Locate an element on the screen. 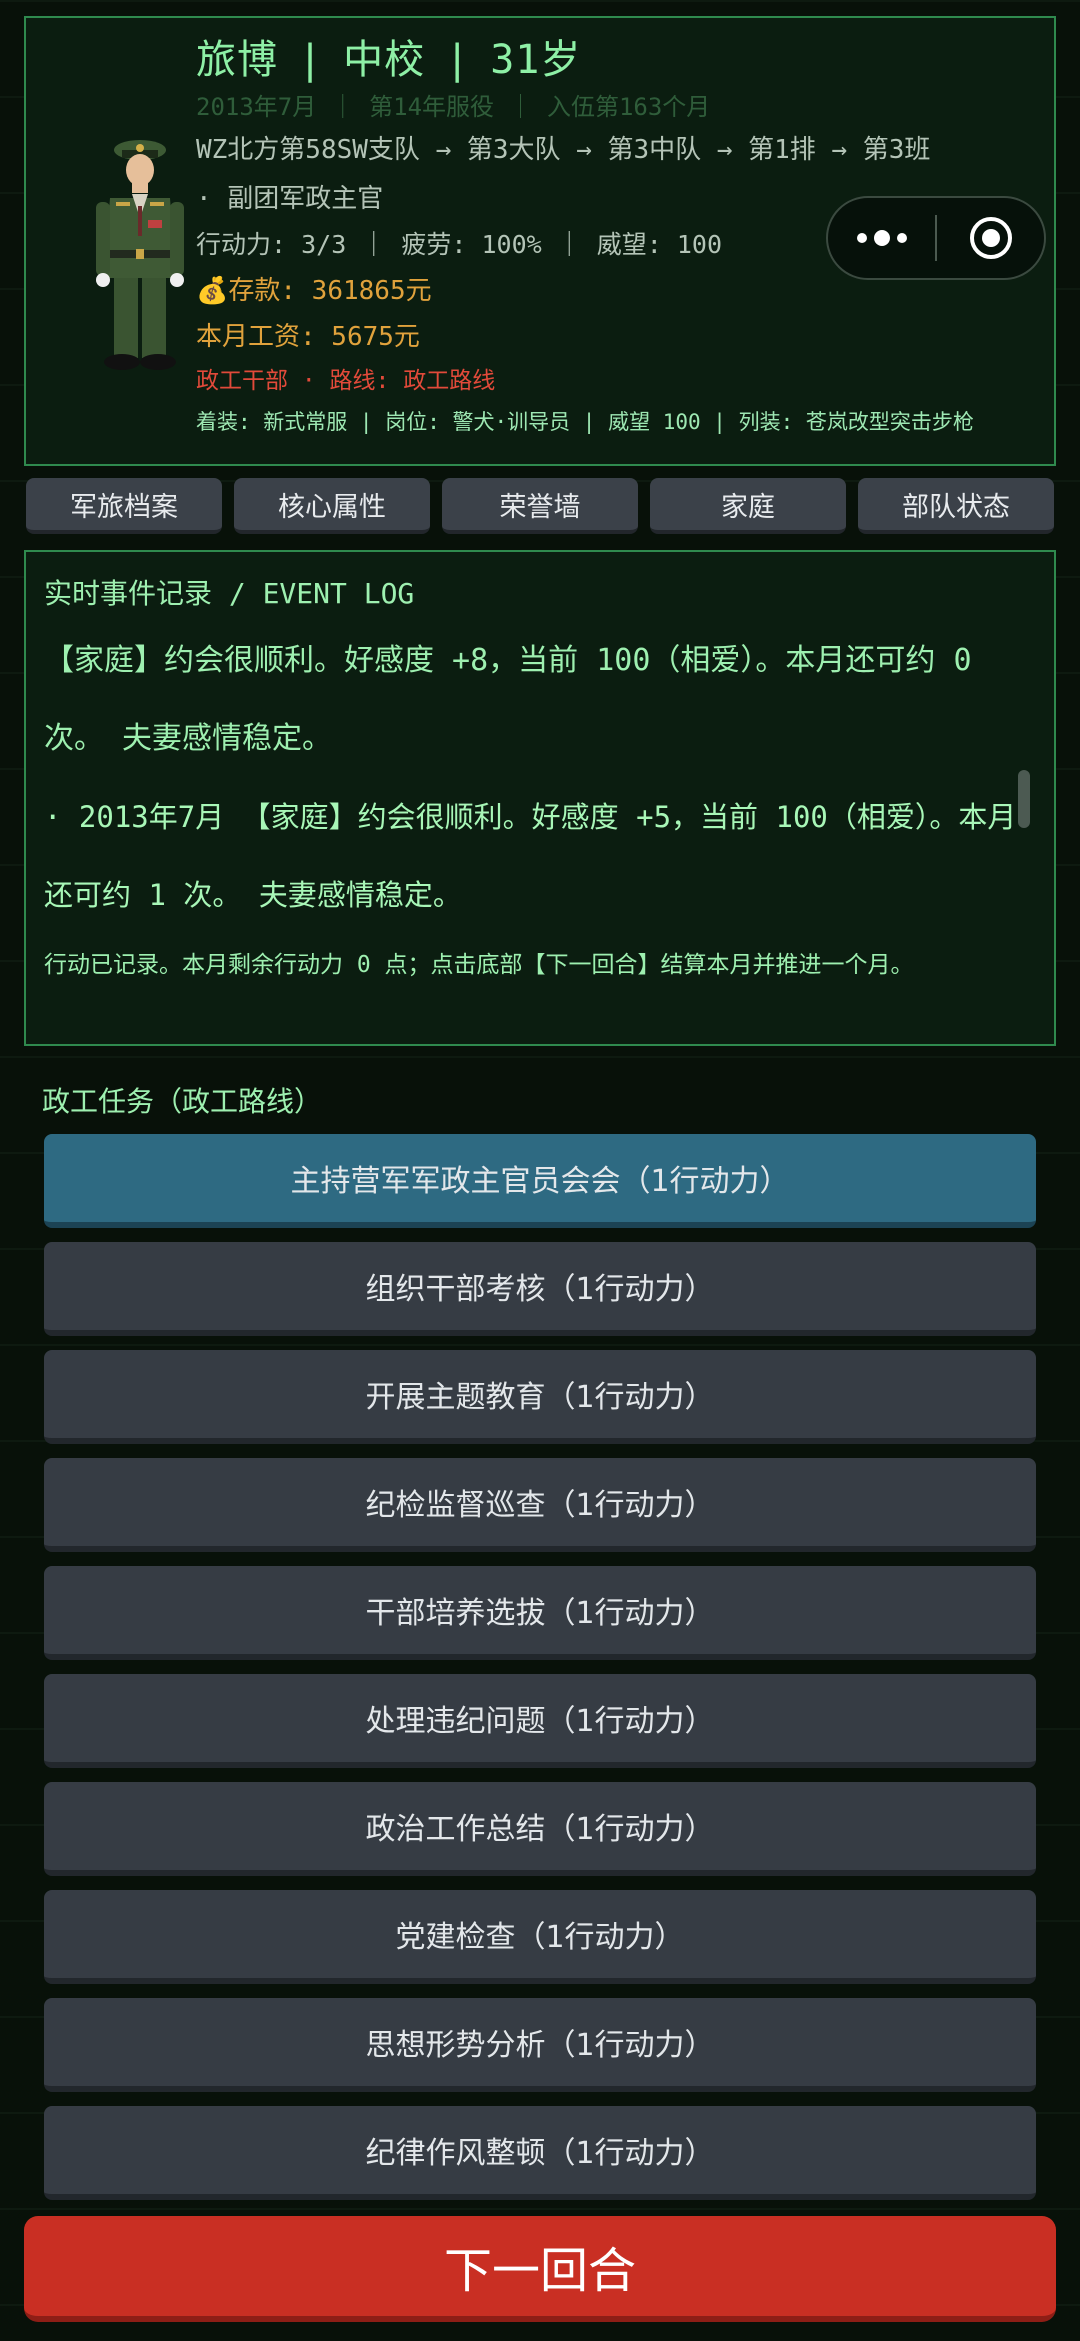 The image size is (1080, 2341). tab-military-archive: 军旅档案 is located at coordinates (124, 506).